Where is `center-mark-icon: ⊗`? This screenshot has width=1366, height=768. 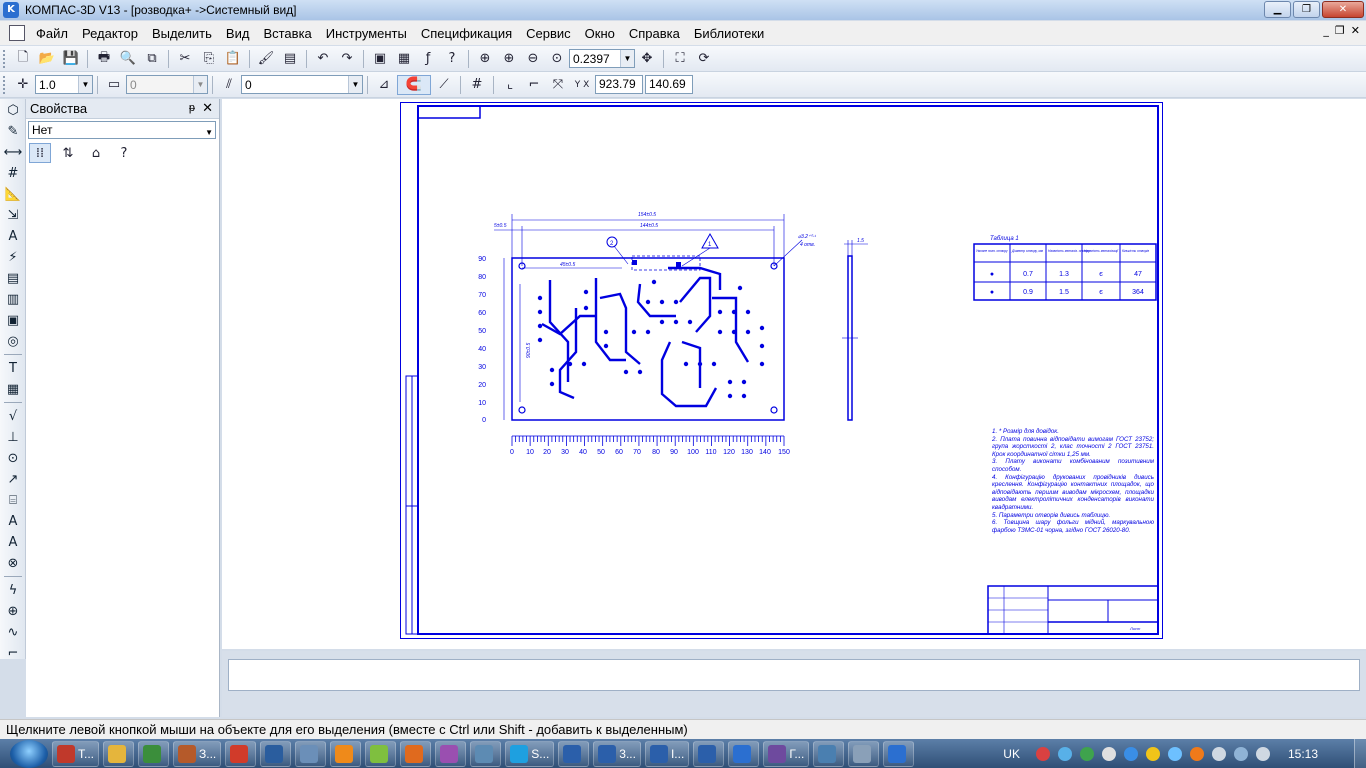 center-mark-icon: ⊗ is located at coordinates (13, 563).